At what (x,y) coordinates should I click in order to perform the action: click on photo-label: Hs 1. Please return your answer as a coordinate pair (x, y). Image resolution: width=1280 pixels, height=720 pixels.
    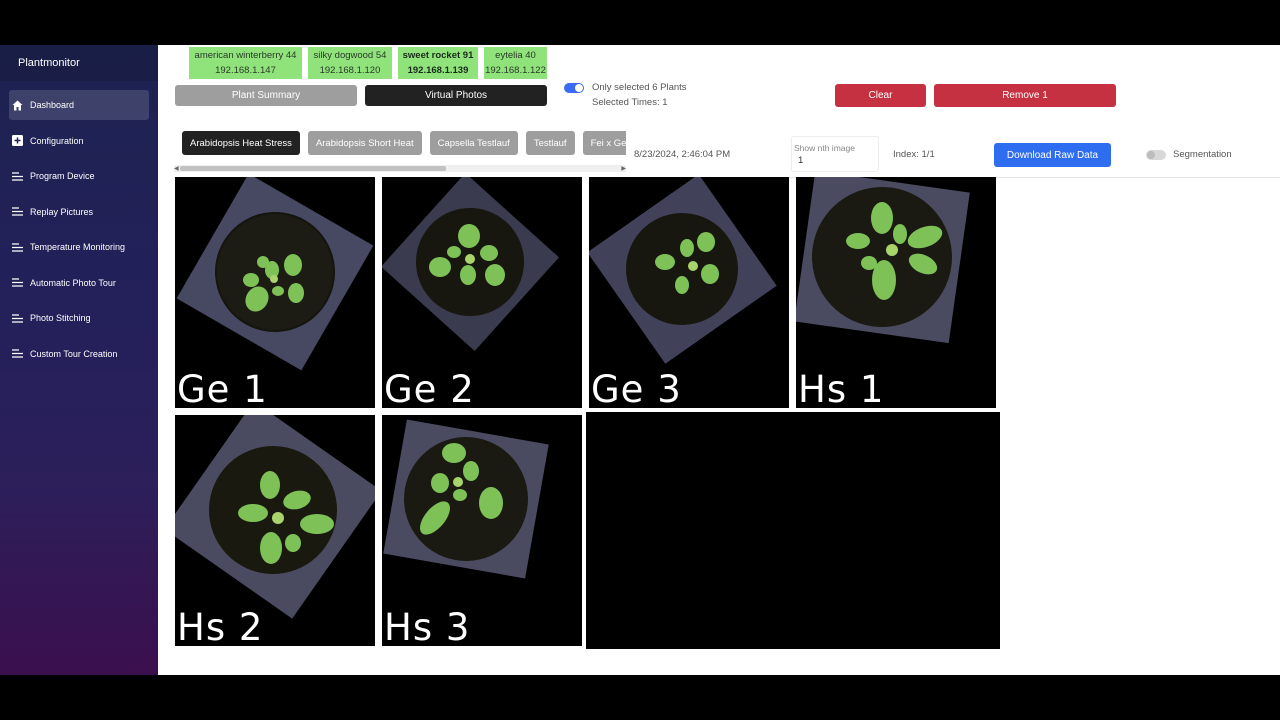
    Looking at the image, I should click on (841, 388).